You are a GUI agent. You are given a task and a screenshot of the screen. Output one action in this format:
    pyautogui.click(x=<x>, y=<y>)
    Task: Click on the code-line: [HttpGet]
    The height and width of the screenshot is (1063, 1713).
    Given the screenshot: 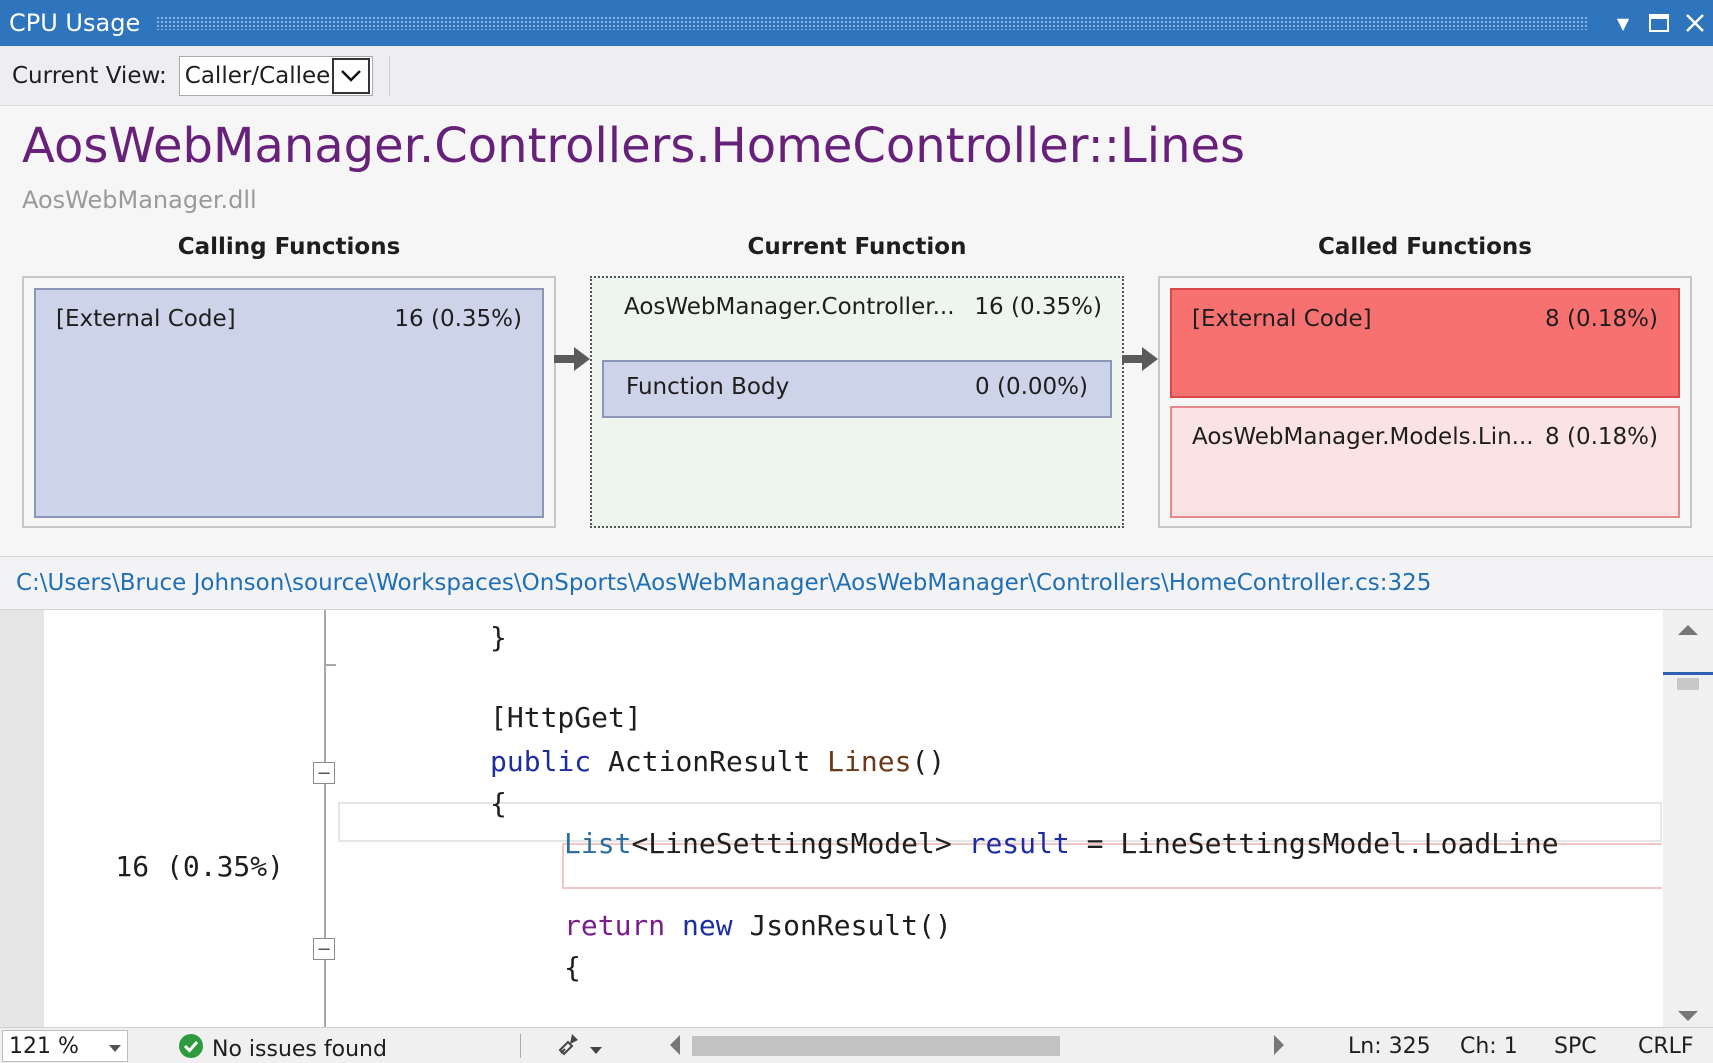 What is the action you would take?
    pyautogui.click(x=566, y=717)
    